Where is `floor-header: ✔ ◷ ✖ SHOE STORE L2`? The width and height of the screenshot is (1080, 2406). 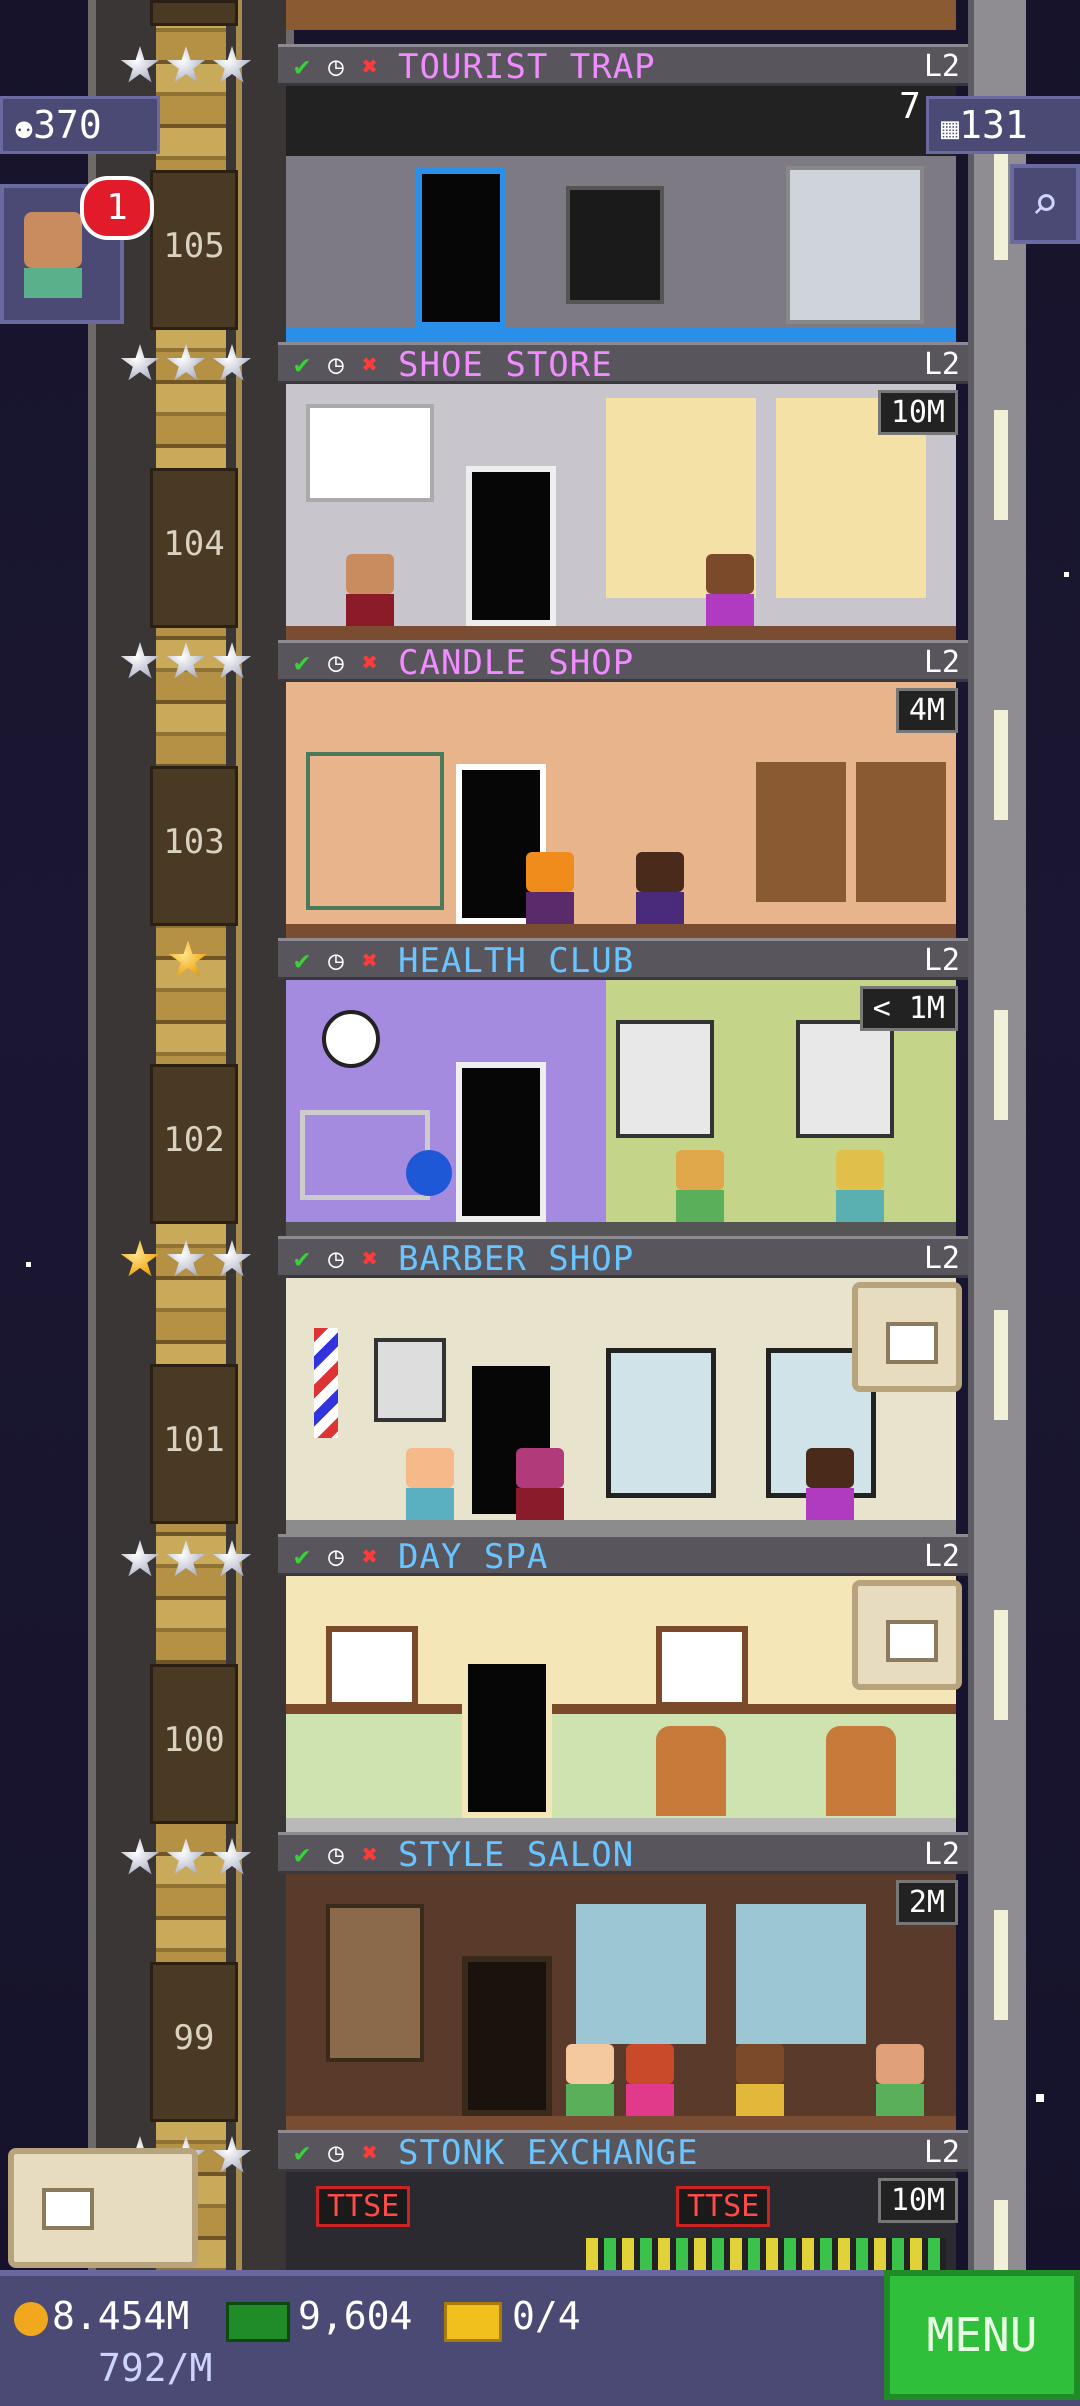
floor-header: ✔ ◷ ✖ SHOE STORE L2 is located at coordinates (623, 363).